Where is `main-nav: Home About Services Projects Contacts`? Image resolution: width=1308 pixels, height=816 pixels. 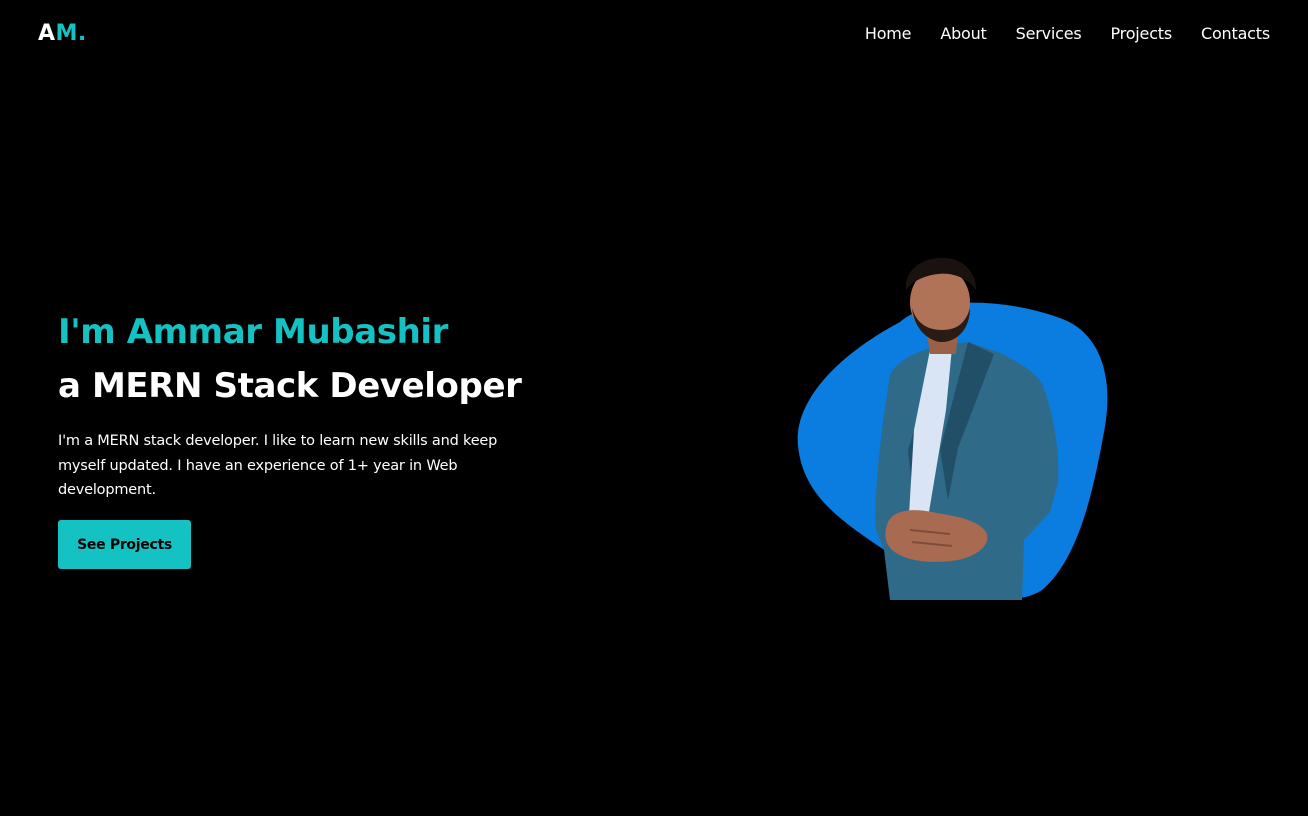
main-nav: Home About Services Projects Contacts is located at coordinates (1067, 34).